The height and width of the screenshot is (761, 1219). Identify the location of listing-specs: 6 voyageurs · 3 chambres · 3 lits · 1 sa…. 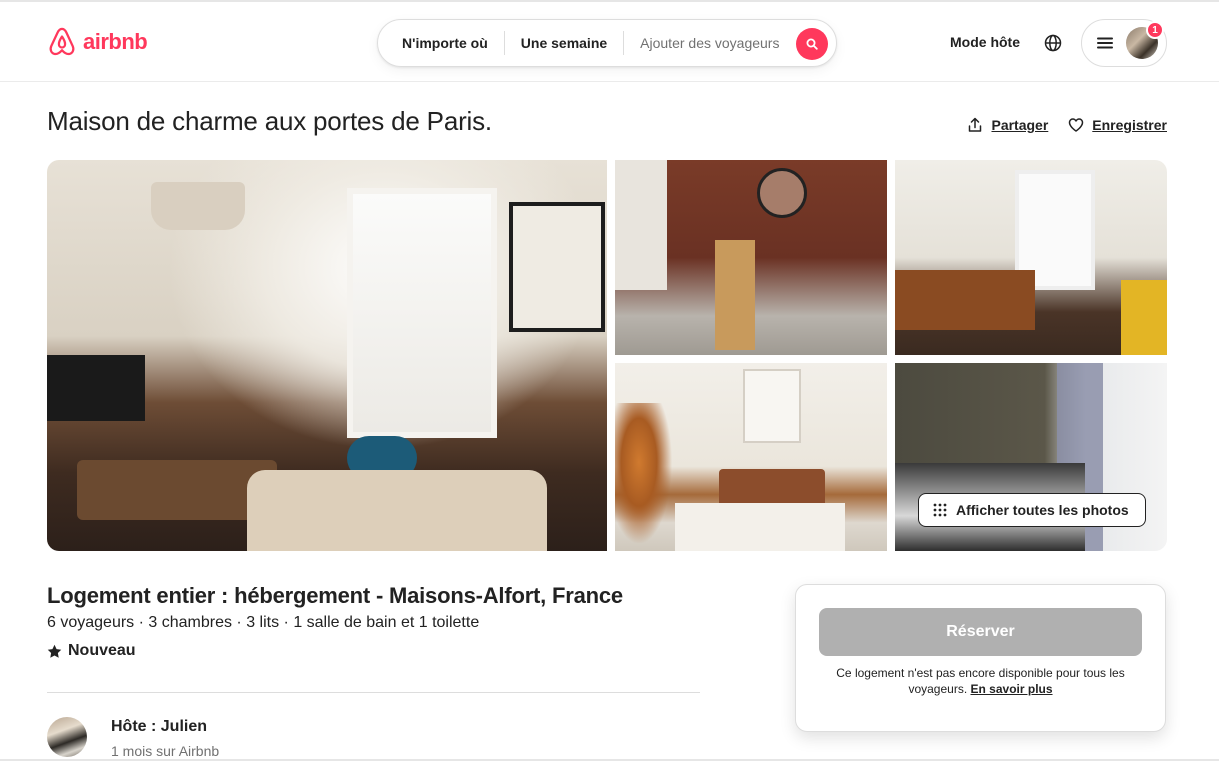
(263, 622).